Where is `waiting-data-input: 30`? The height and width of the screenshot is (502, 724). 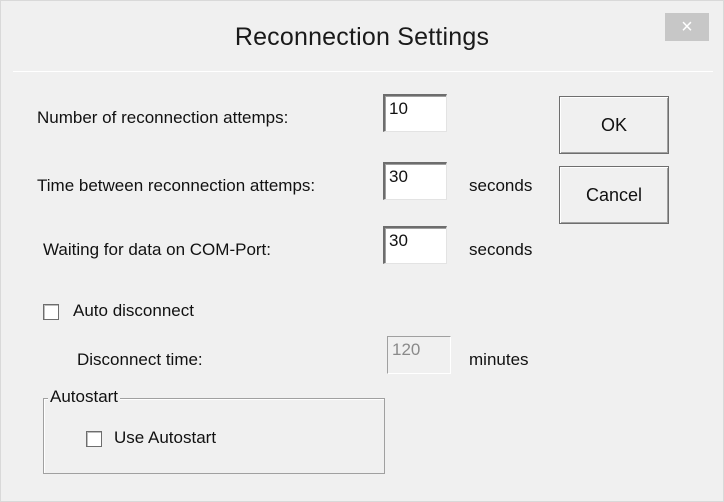
waiting-data-input: 30 is located at coordinates (415, 245).